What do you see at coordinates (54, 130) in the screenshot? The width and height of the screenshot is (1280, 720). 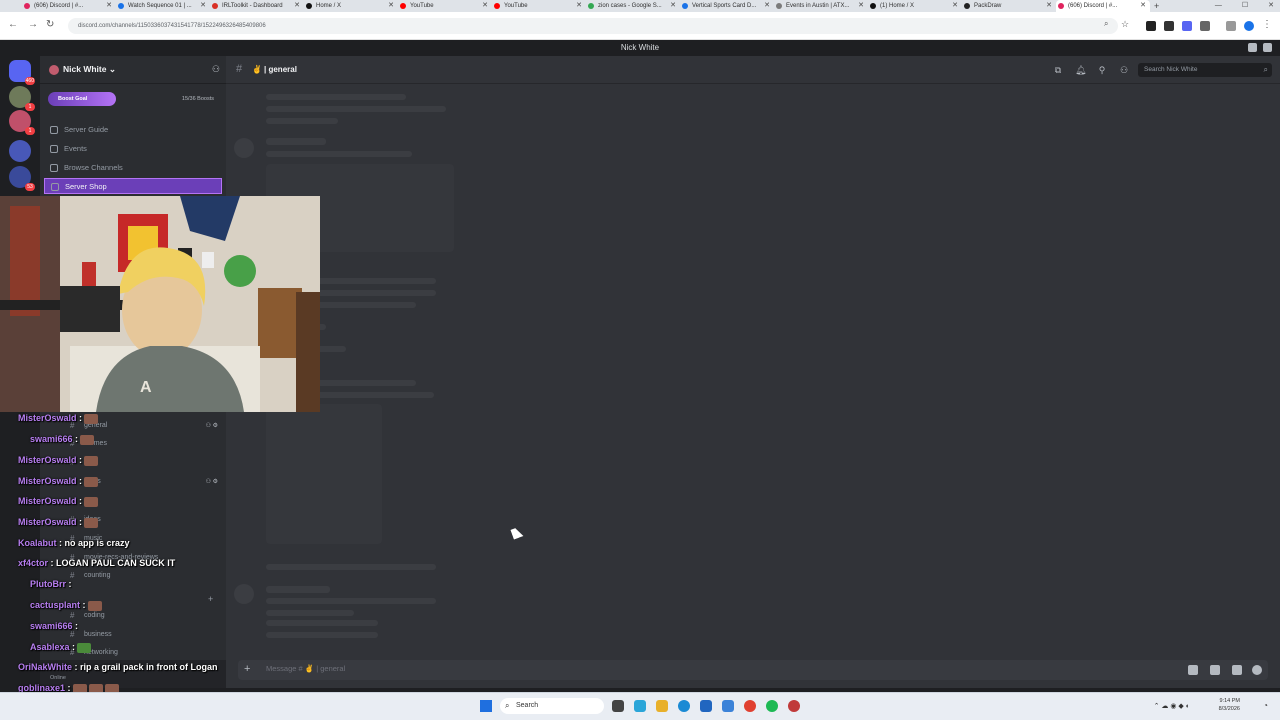 I see `guide-icon` at bounding box center [54, 130].